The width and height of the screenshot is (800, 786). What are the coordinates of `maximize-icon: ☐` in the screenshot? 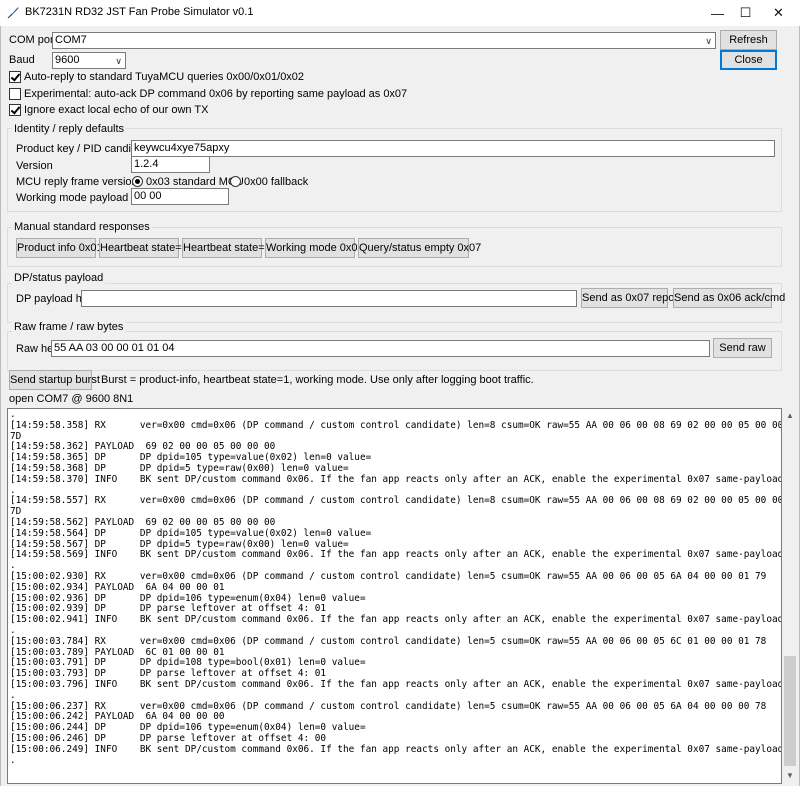 It's located at (745, 12).